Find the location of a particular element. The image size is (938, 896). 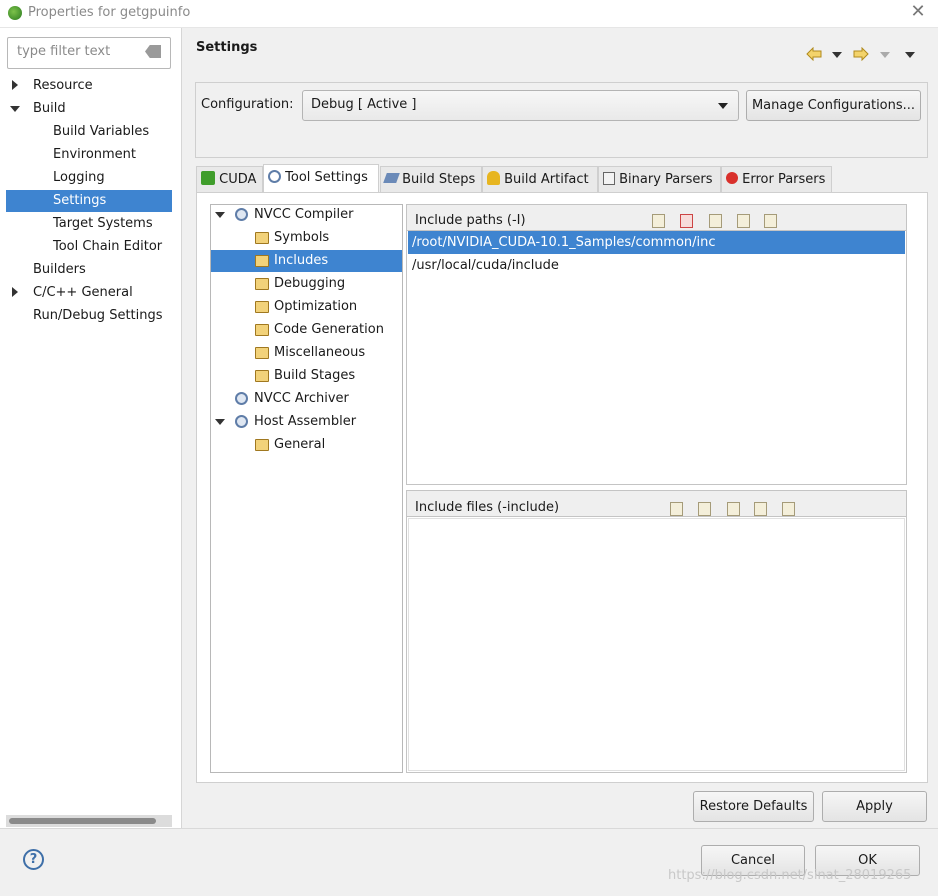

expand-resource-icon is located at coordinates (15, 85).